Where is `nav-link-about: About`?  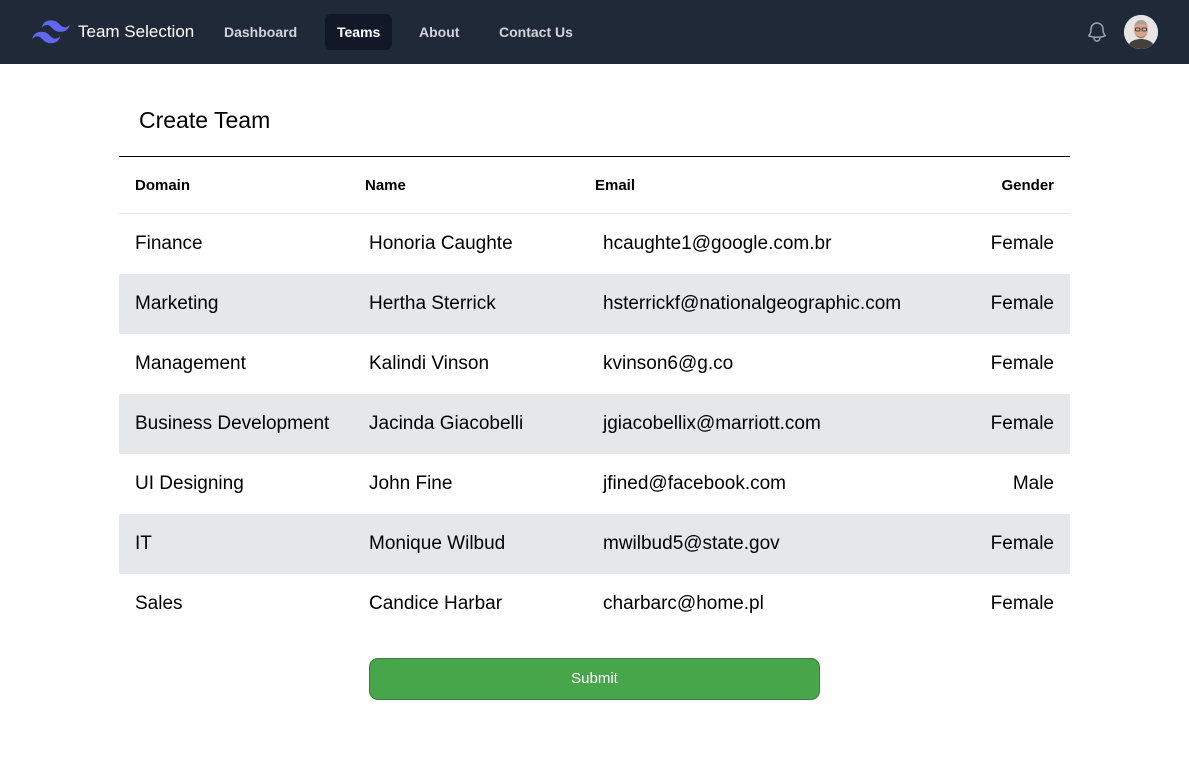 nav-link-about: About is located at coordinates (439, 32).